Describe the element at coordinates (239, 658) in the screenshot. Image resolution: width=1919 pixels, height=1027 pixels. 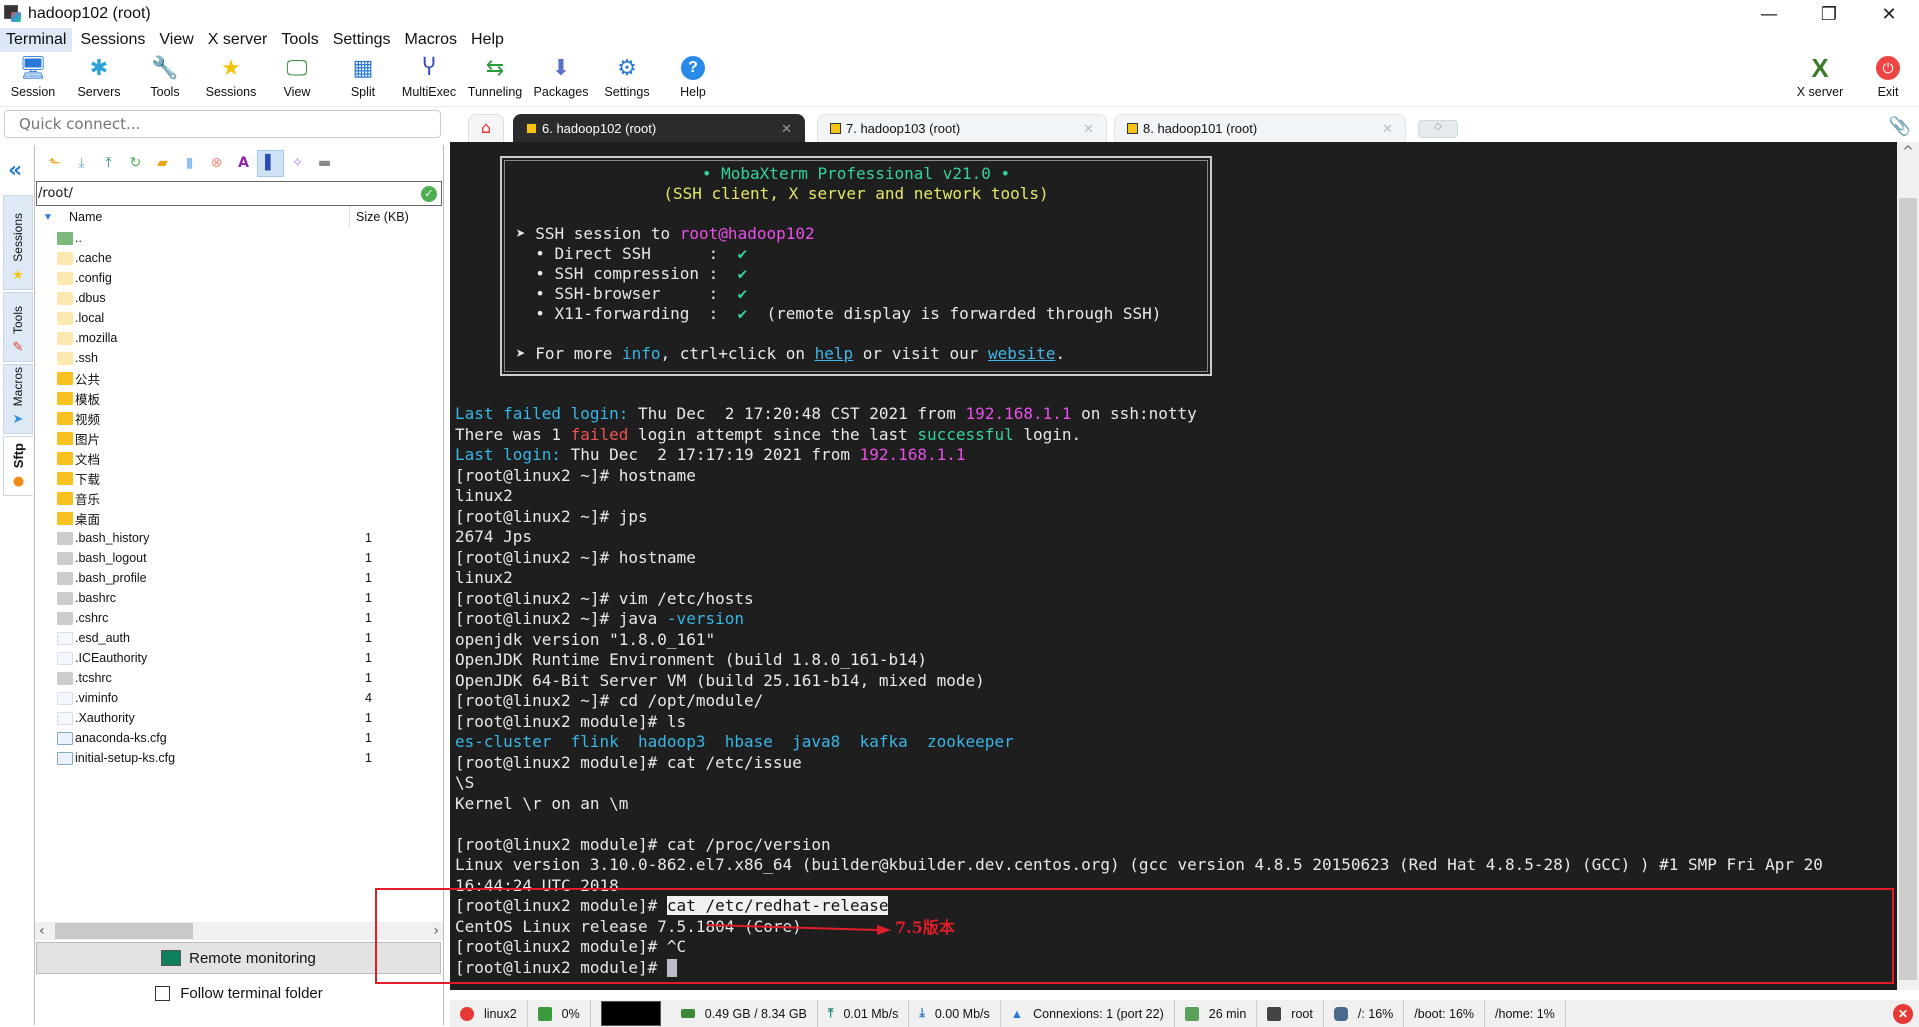
I see `file-row: .ICEauthority 1` at that location.